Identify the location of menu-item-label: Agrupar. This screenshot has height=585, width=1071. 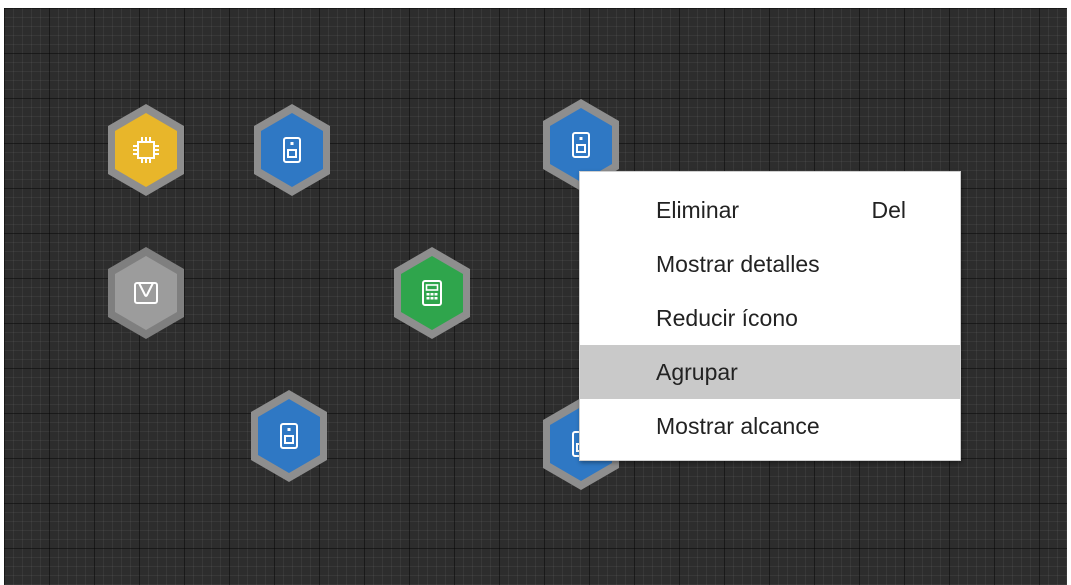
(697, 372).